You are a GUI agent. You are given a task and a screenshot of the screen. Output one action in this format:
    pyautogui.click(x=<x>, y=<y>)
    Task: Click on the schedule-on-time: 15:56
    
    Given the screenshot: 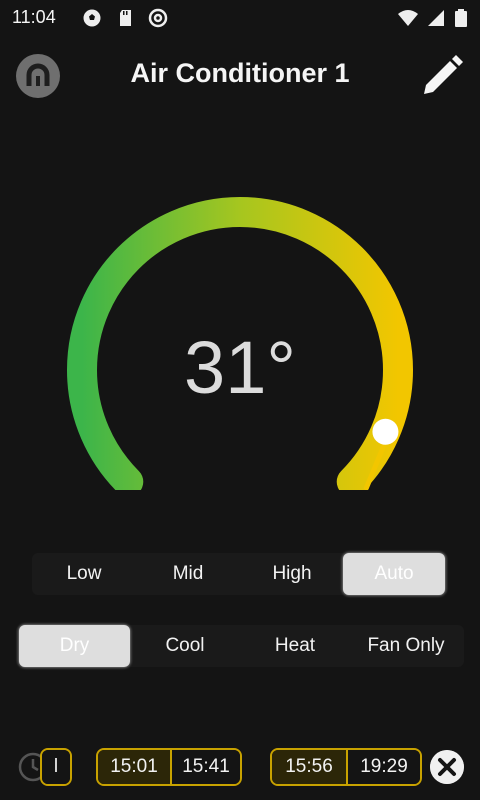 What is the action you would take?
    pyautogui.click(x=310, y=767)
    